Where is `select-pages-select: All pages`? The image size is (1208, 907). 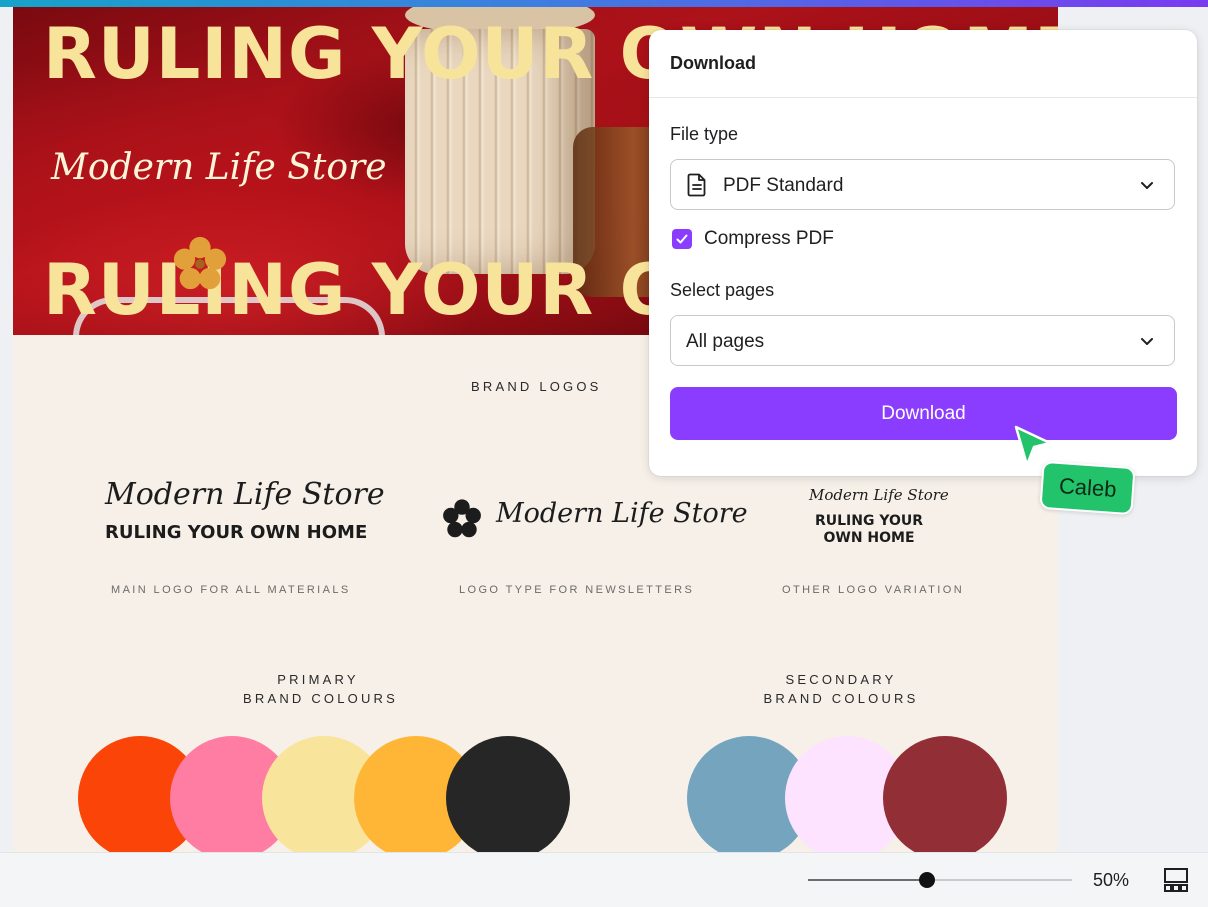
select-pages-select: All pages is located at coordinates (922, 340).